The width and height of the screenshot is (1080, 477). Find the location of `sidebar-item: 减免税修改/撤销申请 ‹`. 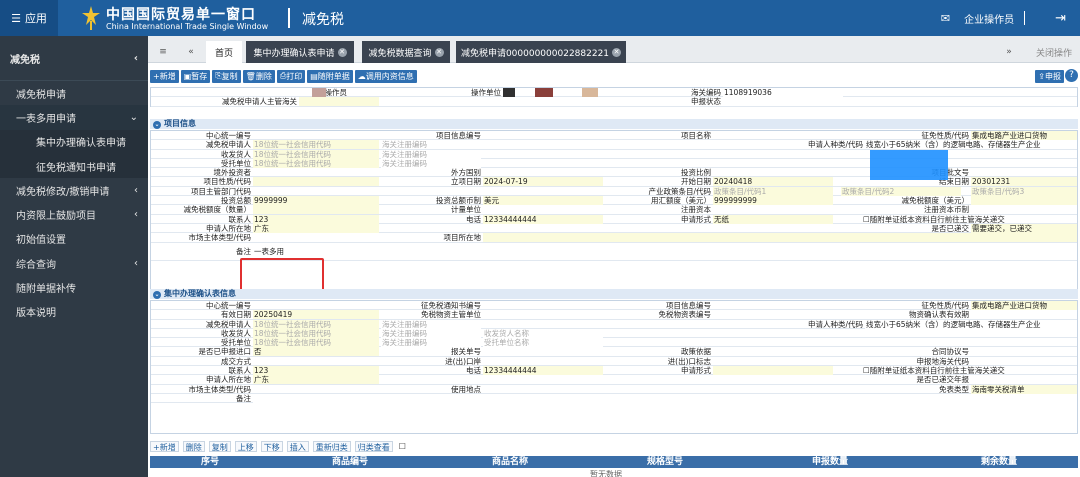

sidebar-item: 减免税修改/撤销申请 ‹ is located at coordinates (74, 190).